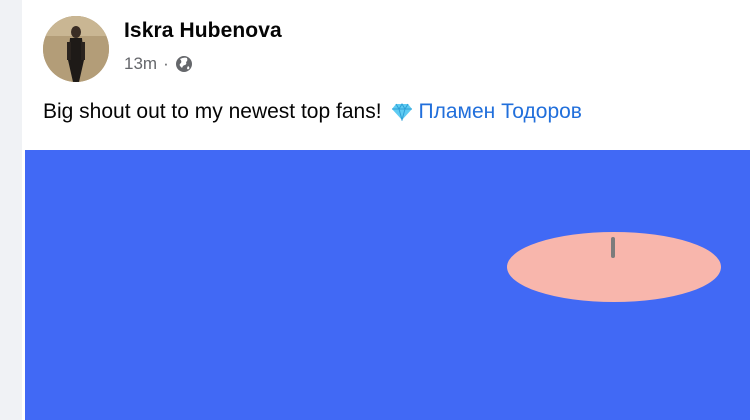  I want to click on globe-icon, so click(184, 64).